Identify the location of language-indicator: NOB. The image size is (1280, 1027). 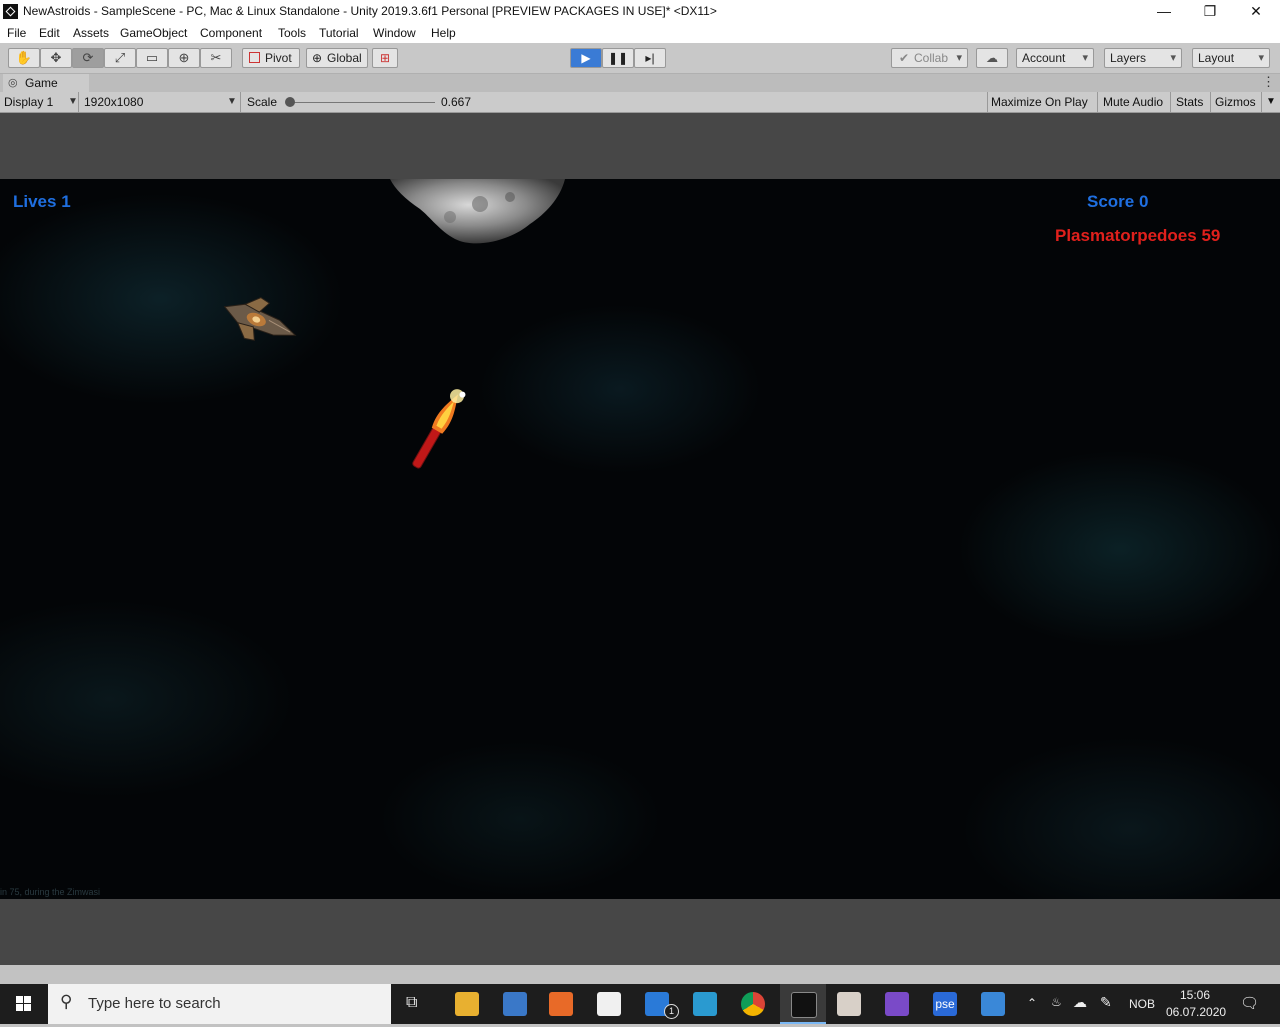
(1142, 1004).